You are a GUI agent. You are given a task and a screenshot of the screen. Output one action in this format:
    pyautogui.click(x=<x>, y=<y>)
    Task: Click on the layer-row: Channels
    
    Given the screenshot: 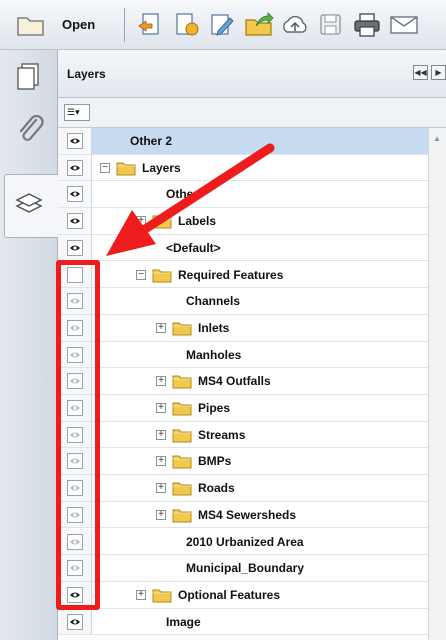 What is the action you would take?
    pyautogui.click(x=243, y=301)
    